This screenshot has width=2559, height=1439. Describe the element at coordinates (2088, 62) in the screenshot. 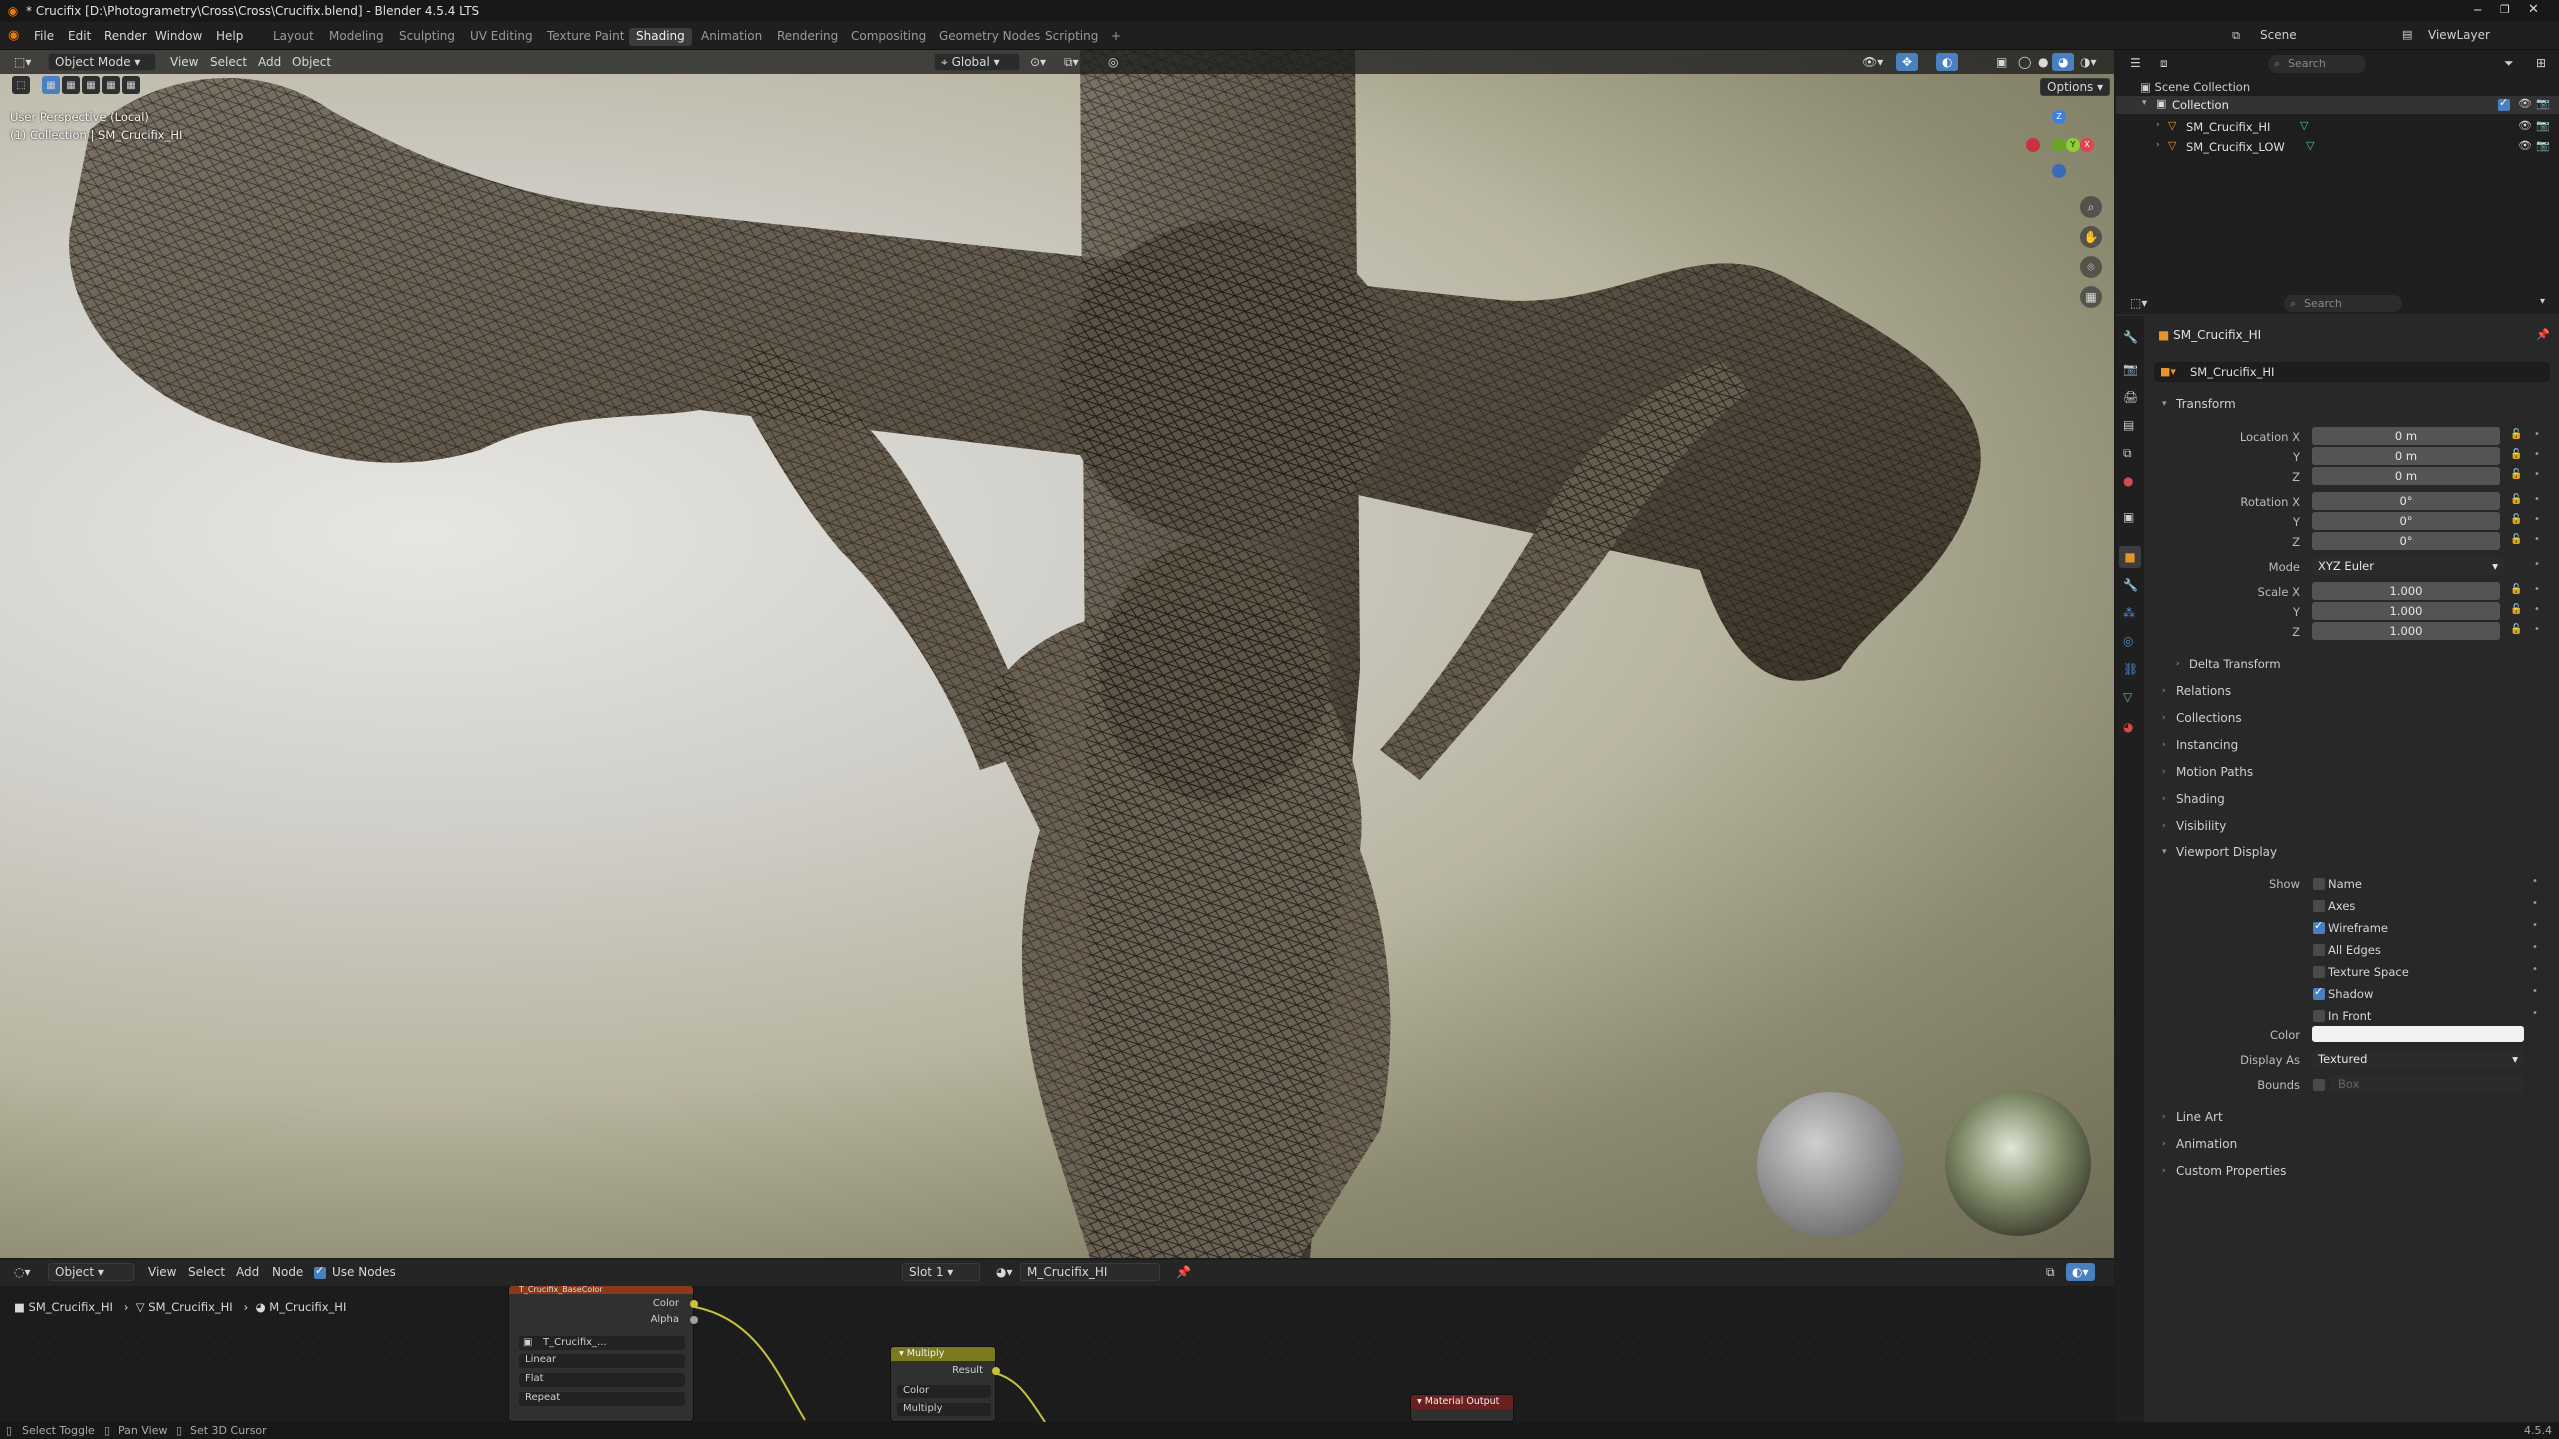

I see `rendered-shading-icon: ◑▾` at that location.